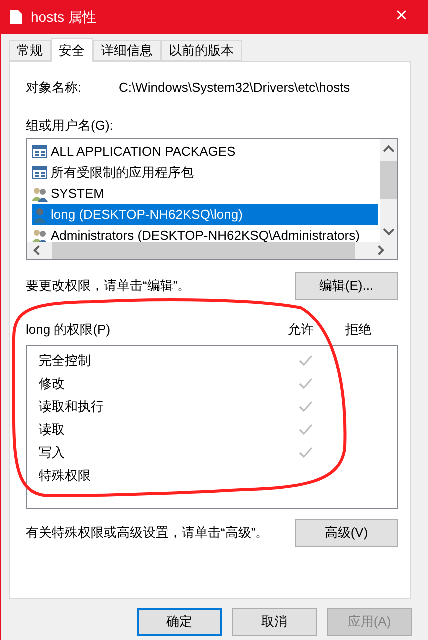  What do you see at coordinates (52, 453) in the screenshot?
I see `permission-name: 写入` at bounding box center [52, 453].